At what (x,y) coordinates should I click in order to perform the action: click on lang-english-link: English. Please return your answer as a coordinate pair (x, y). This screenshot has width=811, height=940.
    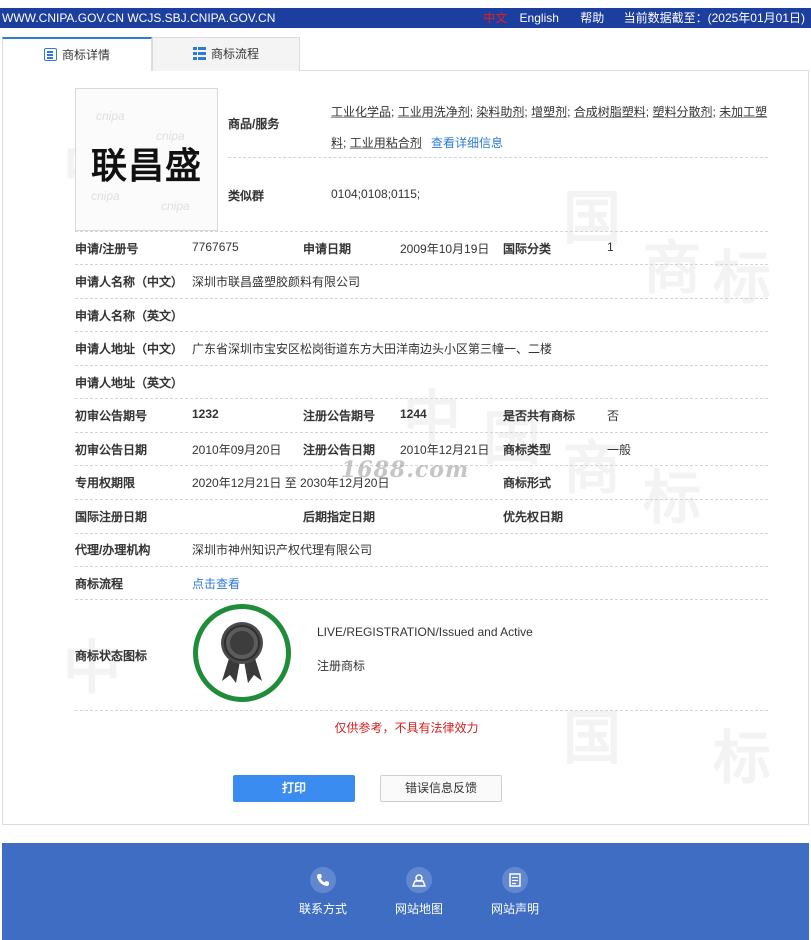
    Looking at the image, I should click on (539, 18).